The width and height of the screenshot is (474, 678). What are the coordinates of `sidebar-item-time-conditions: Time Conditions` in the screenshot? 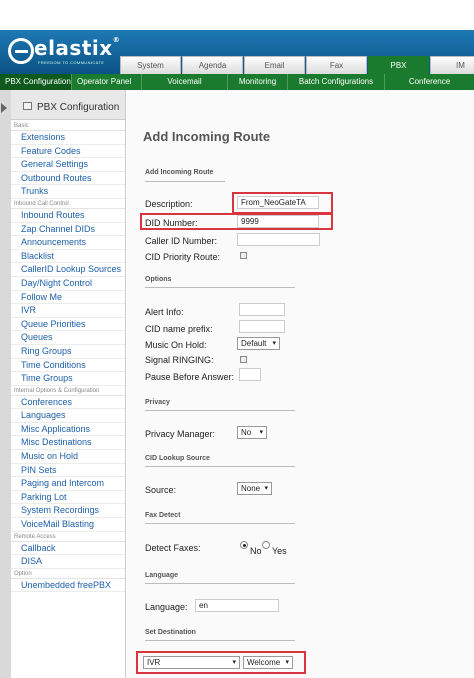 It's located at (68, 366).